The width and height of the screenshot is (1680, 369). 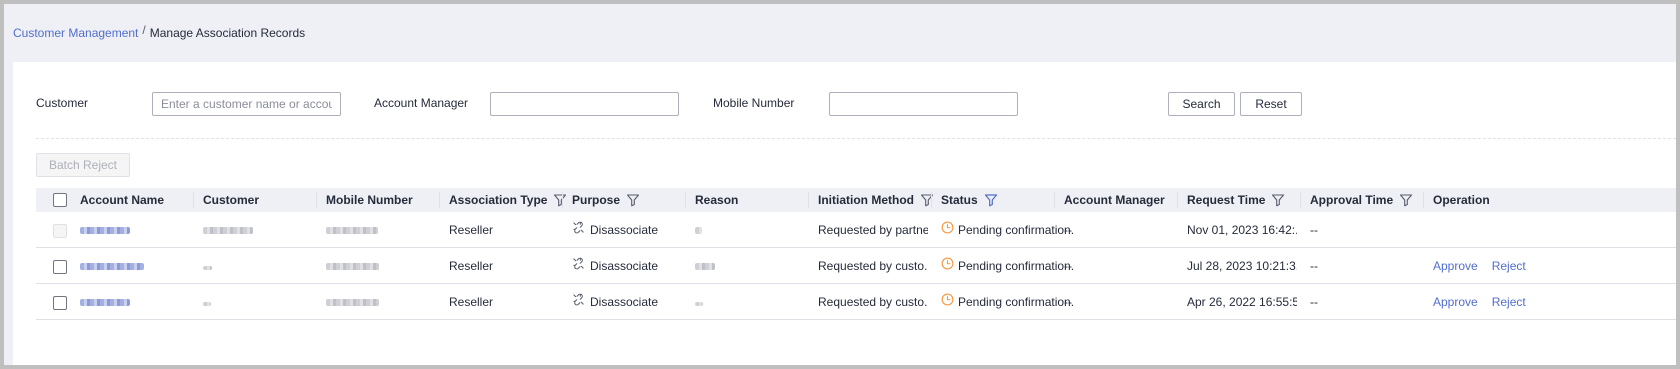 I want to click on header-account-manager: Account Manager, so click(x=1114, y=200).